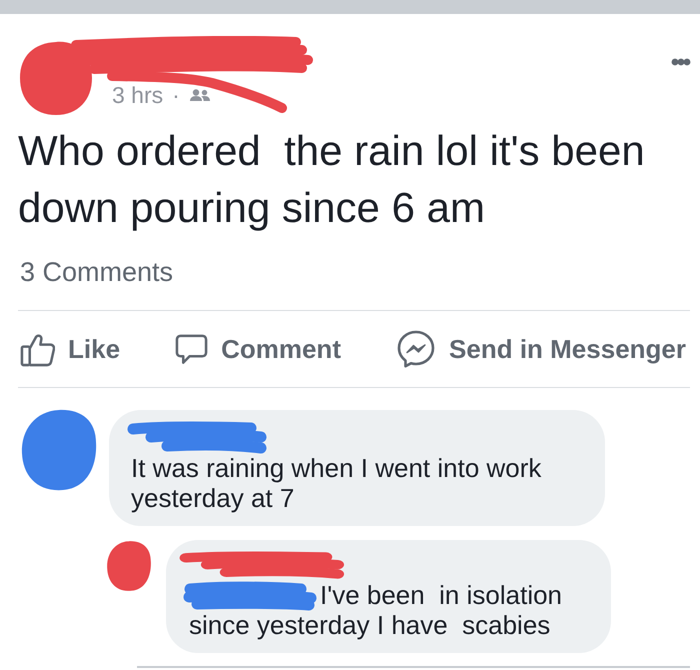 This screenshot has height=670, width=700. I want to click on comment-count: 3 Comments, so click(97, 272).